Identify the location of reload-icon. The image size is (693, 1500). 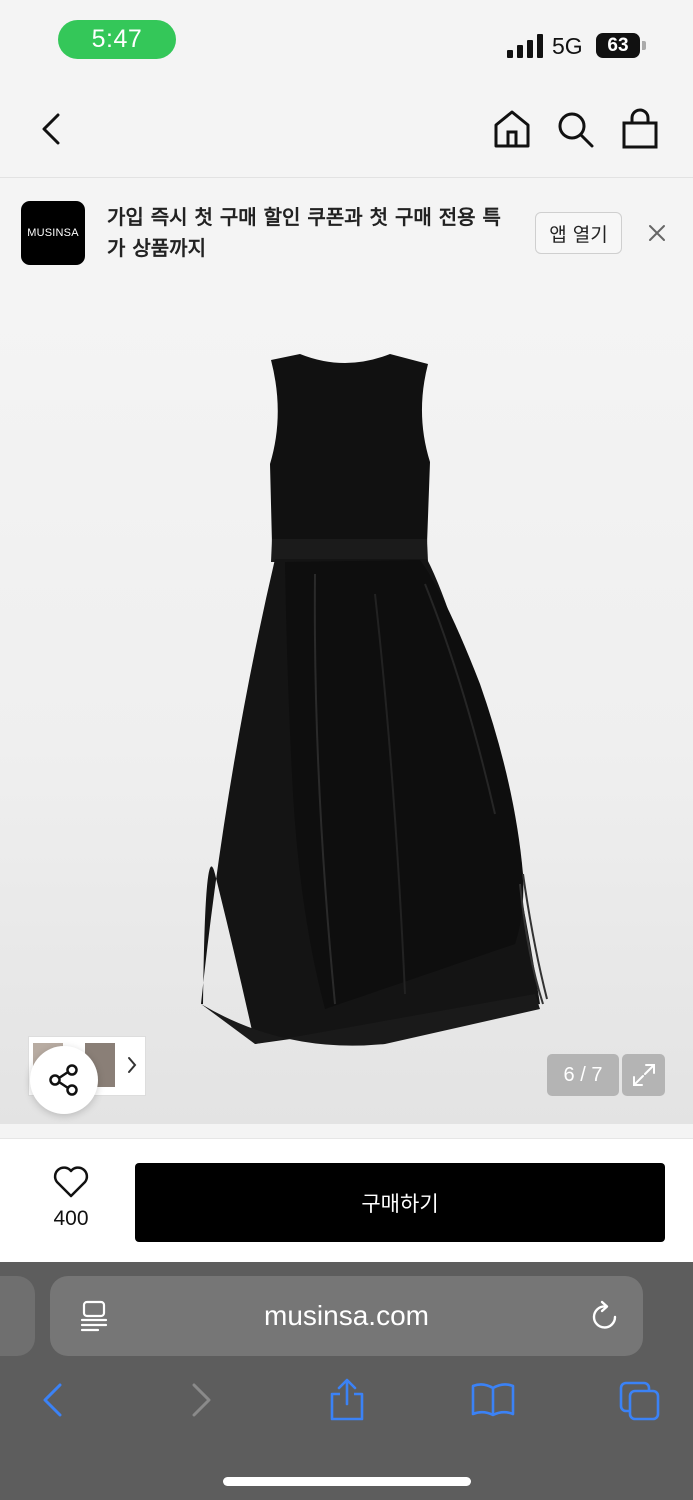
(605, 1316).